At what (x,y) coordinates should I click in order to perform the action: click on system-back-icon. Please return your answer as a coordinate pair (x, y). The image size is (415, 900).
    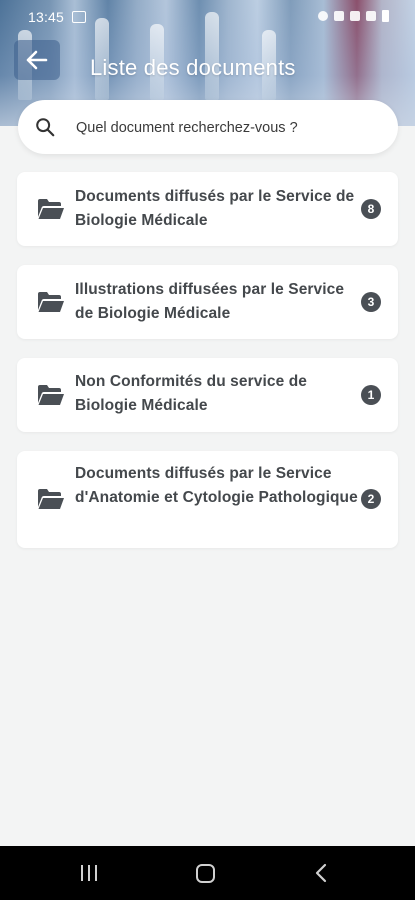
    Looking at the image, I should click on (321, 873).